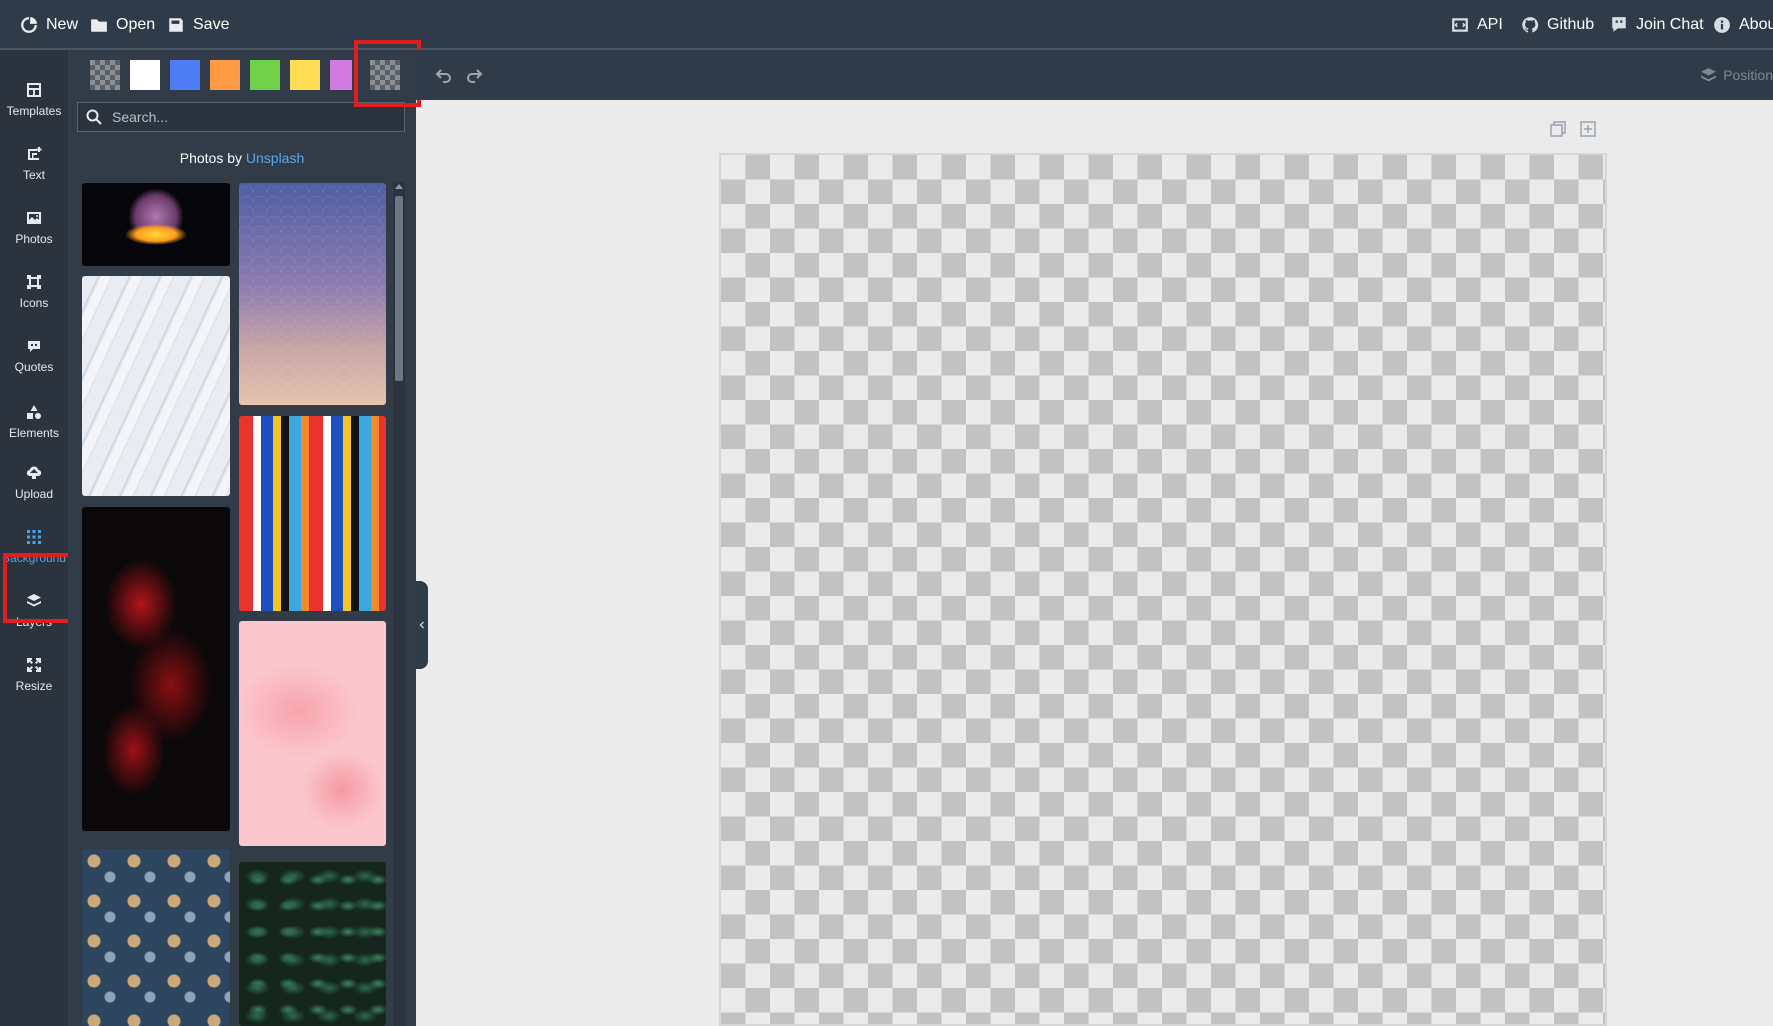 This screenshot has width=1773, height=1026. What do you see at coordinates (136, 24) in the screenshot?
I see `open-label: Open` at bounding box center [136, 24].